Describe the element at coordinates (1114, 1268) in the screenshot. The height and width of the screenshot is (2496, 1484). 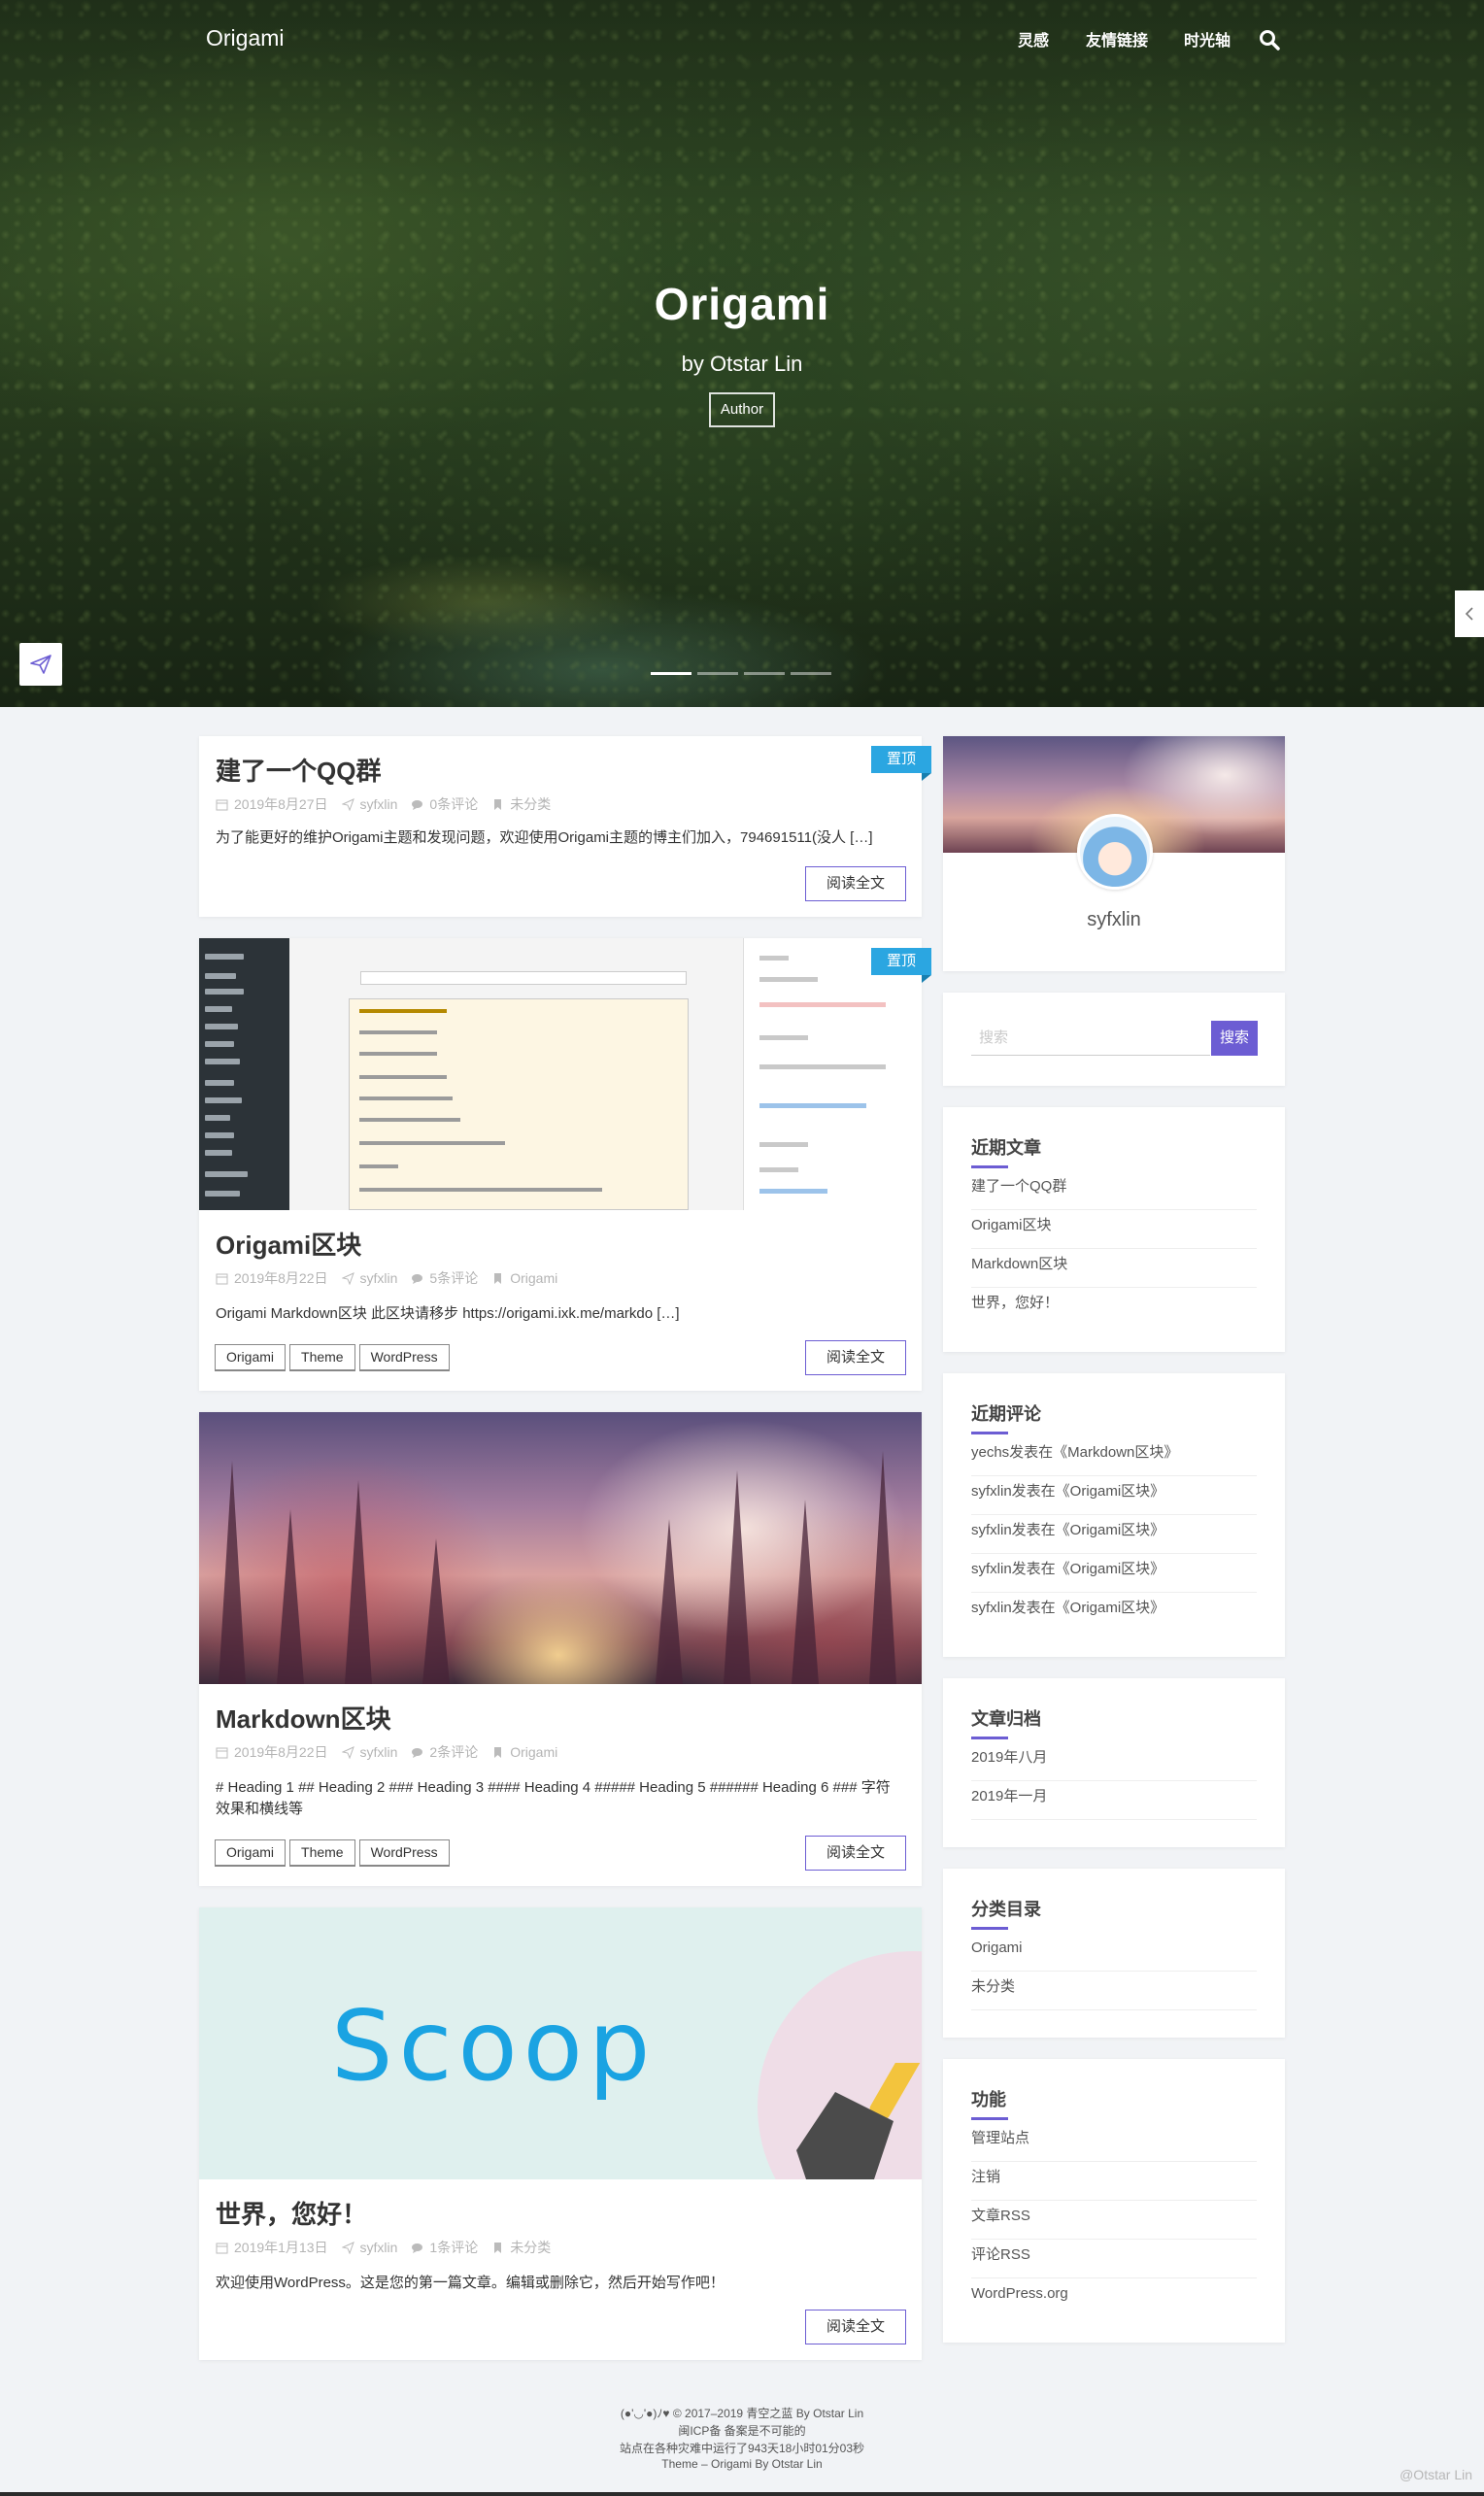
I see `recent-post-link: Markdown区块` at that location.